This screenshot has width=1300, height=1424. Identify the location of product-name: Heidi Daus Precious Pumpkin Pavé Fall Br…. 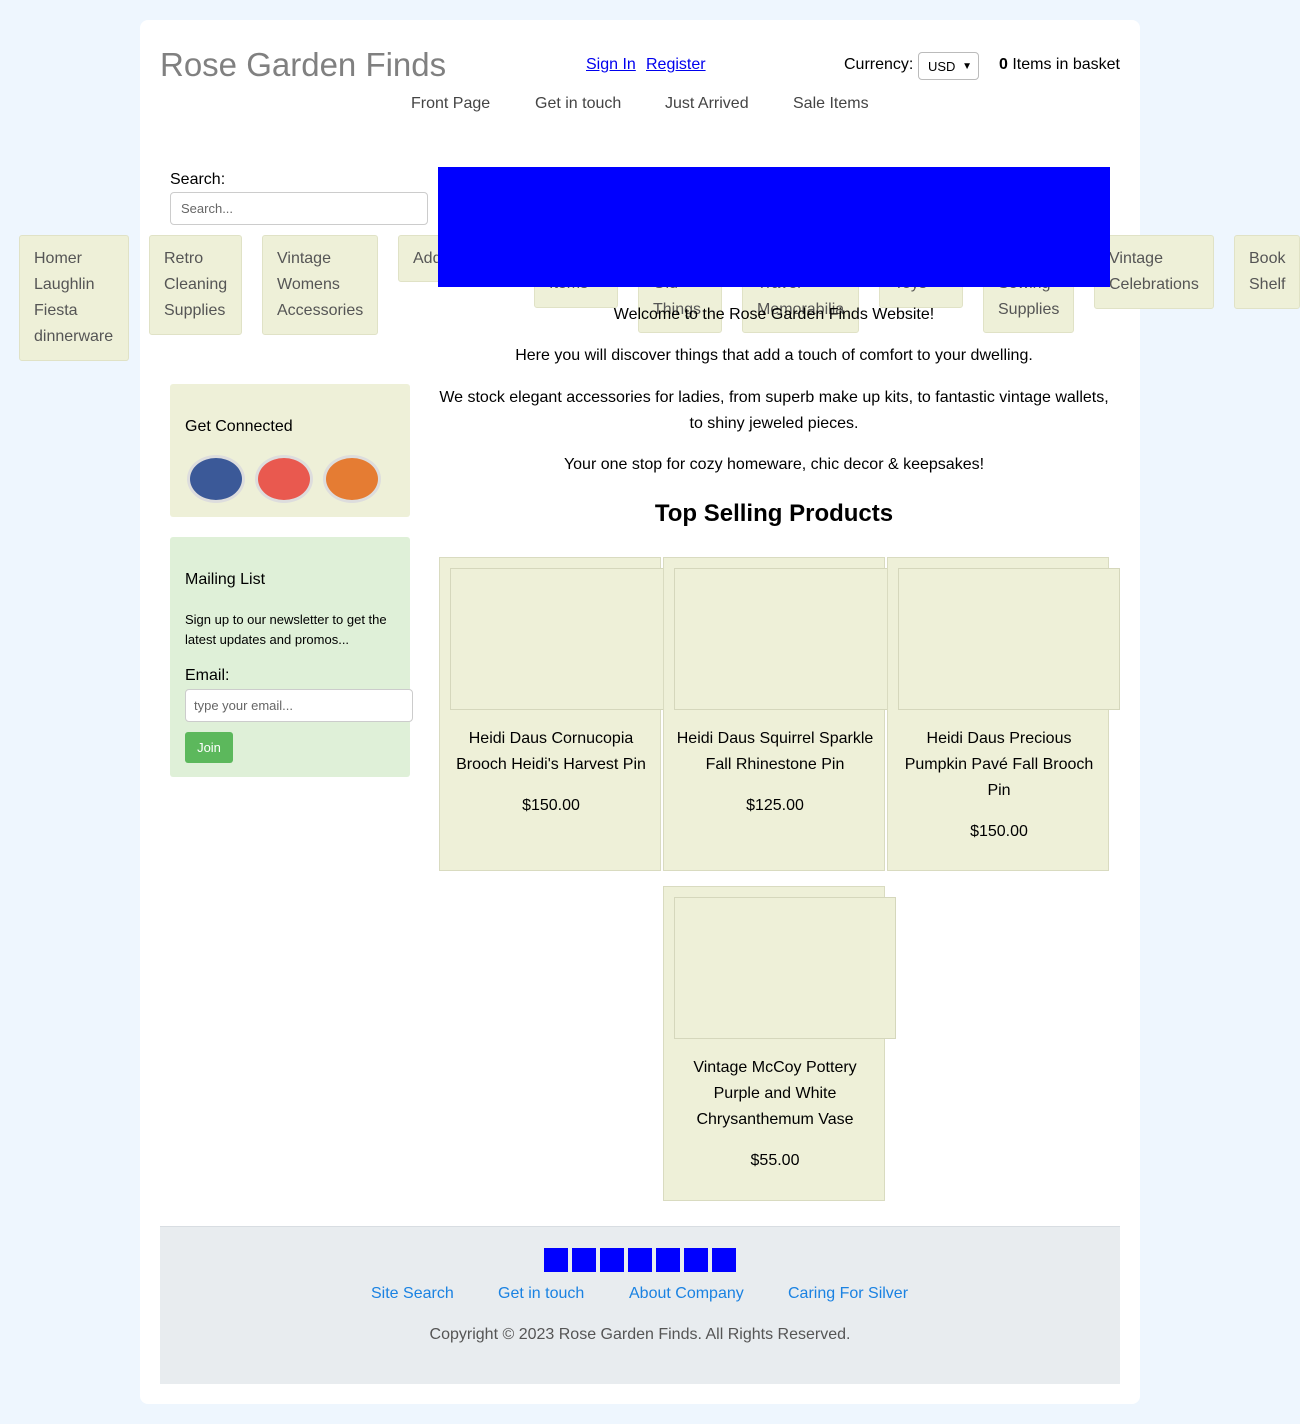
(999, 765).